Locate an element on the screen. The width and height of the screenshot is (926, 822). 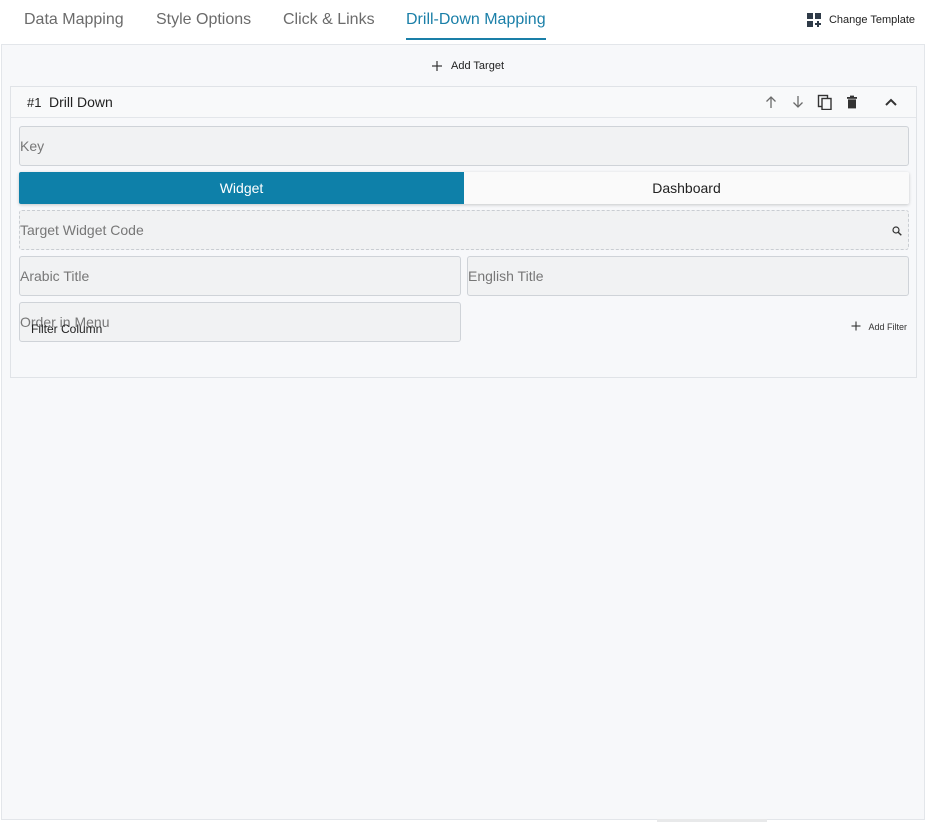
tab-click-links: Click & Links is located at coordinates (329, 20).